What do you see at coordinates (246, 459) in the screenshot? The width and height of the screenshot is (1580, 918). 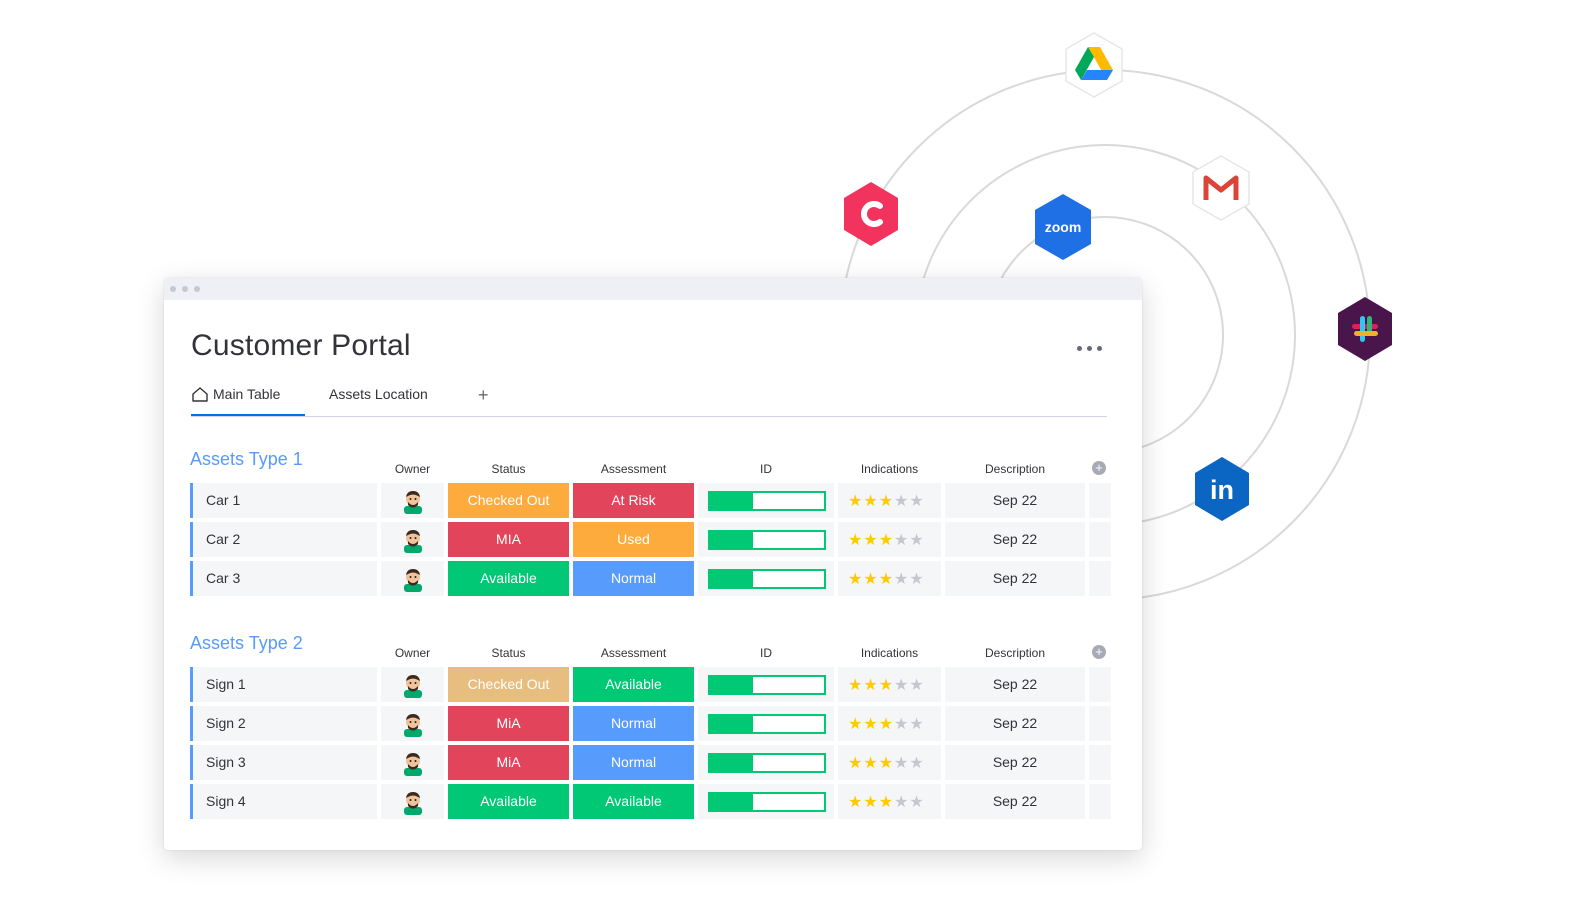 I see `group-title: Assets Type 1` at bounding box center [246, 459].